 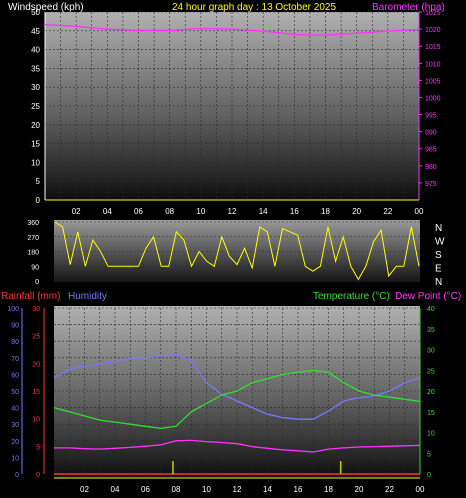 I want to click on windspeed-tick-label: 20, so click(x=35, y=125).